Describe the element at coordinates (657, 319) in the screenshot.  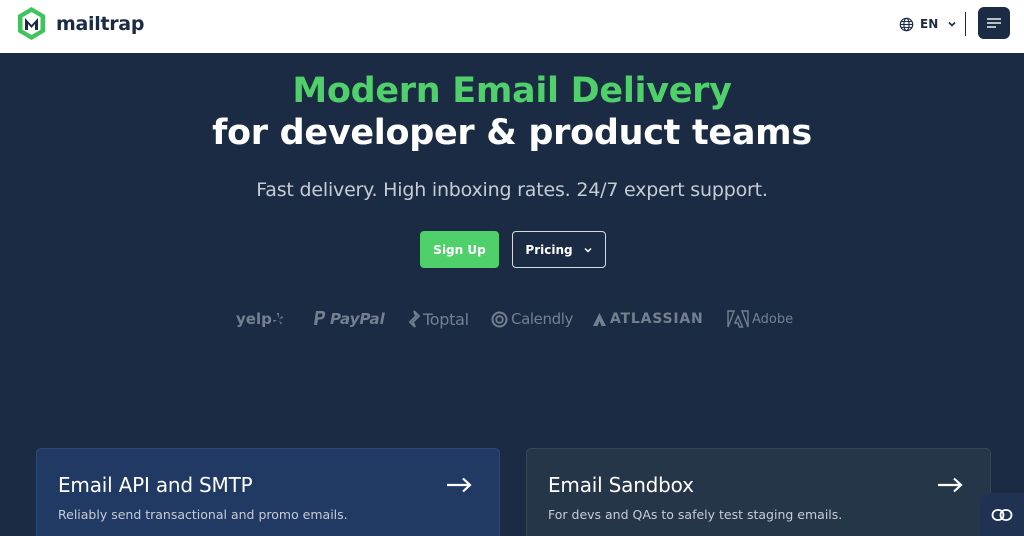
I see `brand-name: ATLASSIAN` at that location.